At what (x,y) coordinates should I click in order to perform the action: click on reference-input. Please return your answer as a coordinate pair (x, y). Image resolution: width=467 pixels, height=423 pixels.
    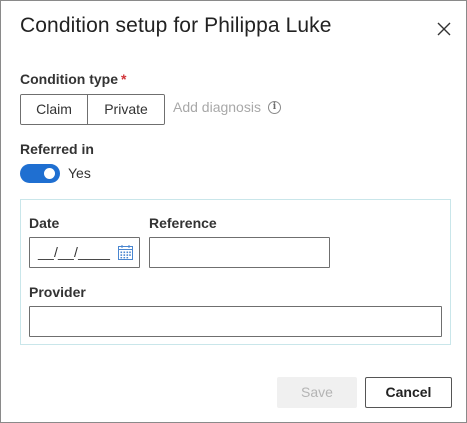
    Looking at the image, I should click on (239, 252).